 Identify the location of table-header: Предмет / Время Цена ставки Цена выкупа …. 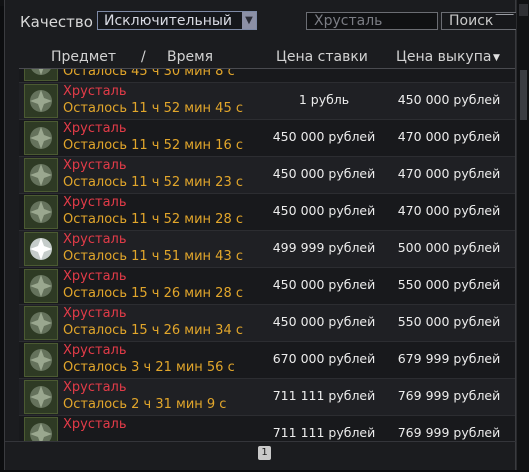
(267, 57).